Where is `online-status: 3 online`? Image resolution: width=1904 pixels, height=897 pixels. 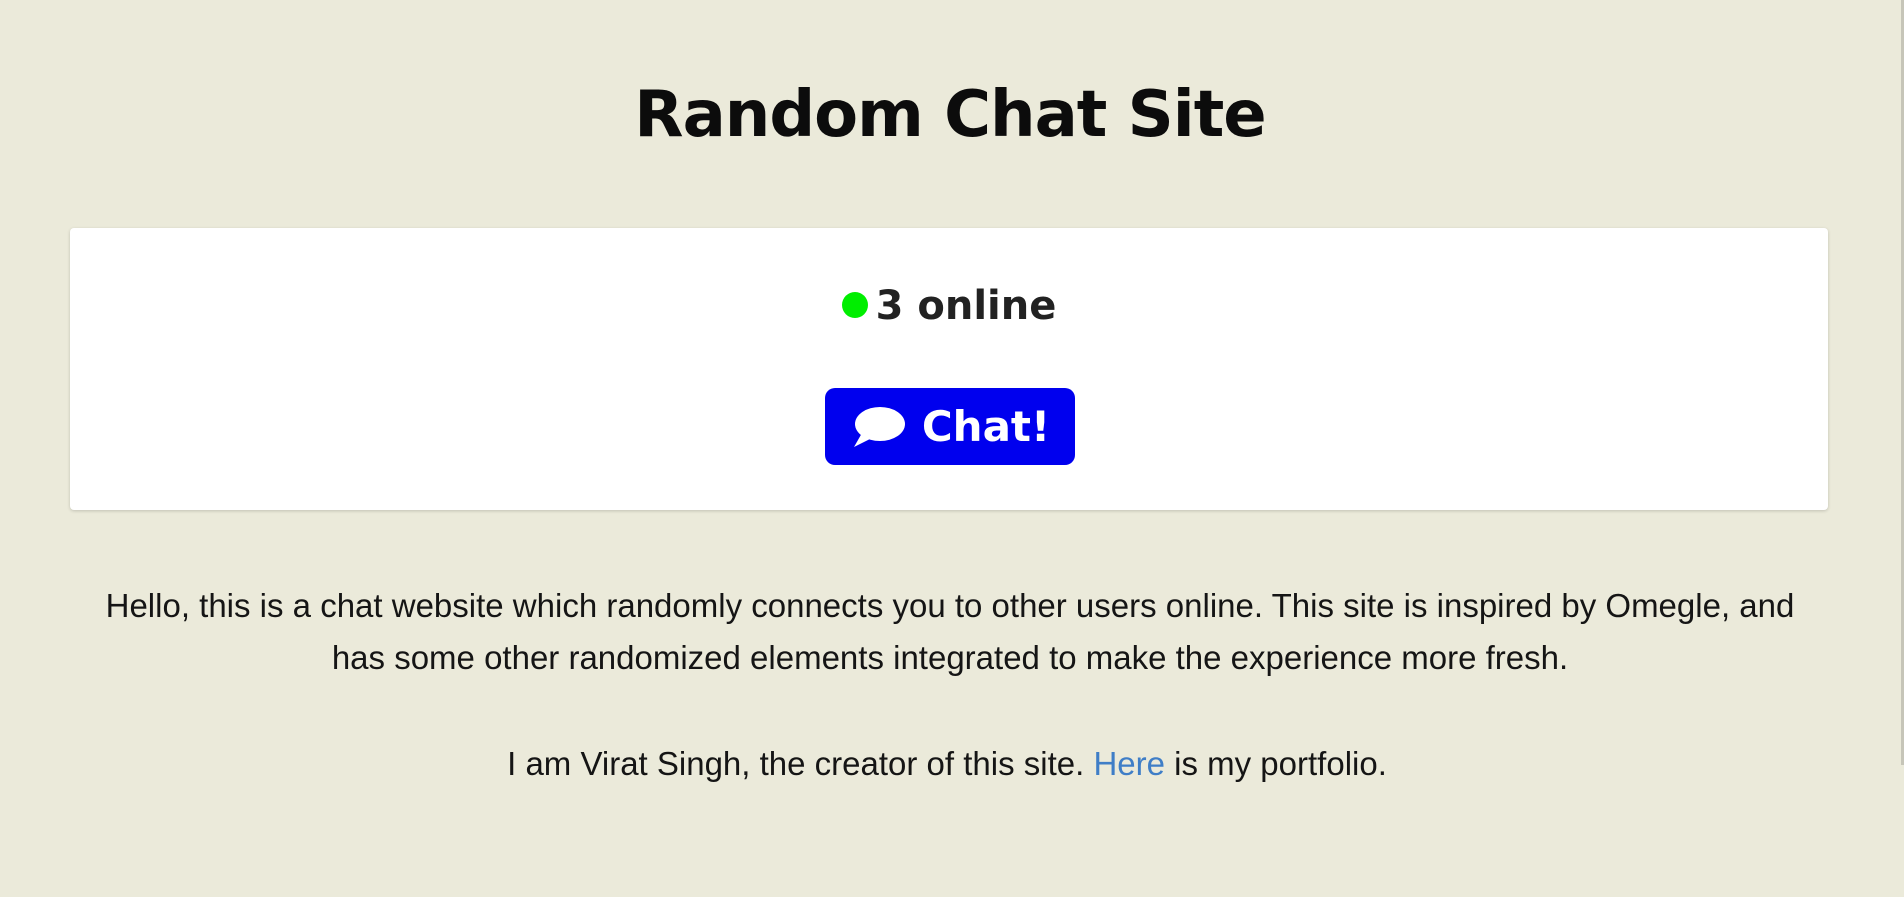
online-status: 3 online is located at coordinates (949, 306).